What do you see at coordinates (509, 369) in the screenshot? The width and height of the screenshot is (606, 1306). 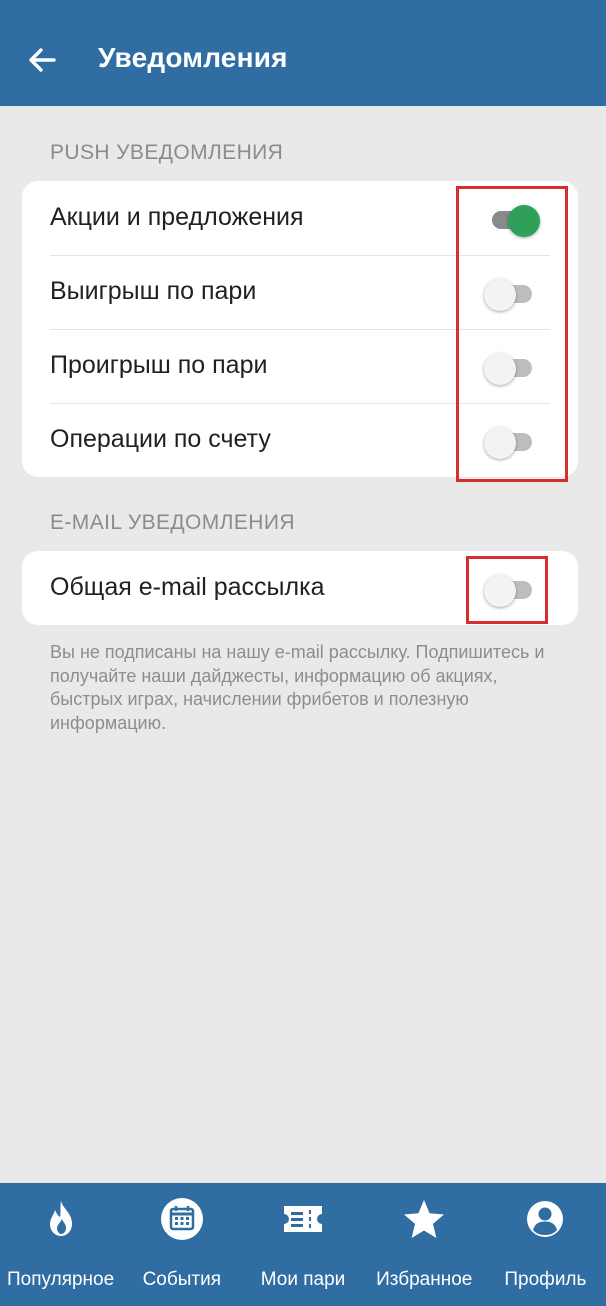 I see `bet-loss-toggle` at bounding box center [509, 369].